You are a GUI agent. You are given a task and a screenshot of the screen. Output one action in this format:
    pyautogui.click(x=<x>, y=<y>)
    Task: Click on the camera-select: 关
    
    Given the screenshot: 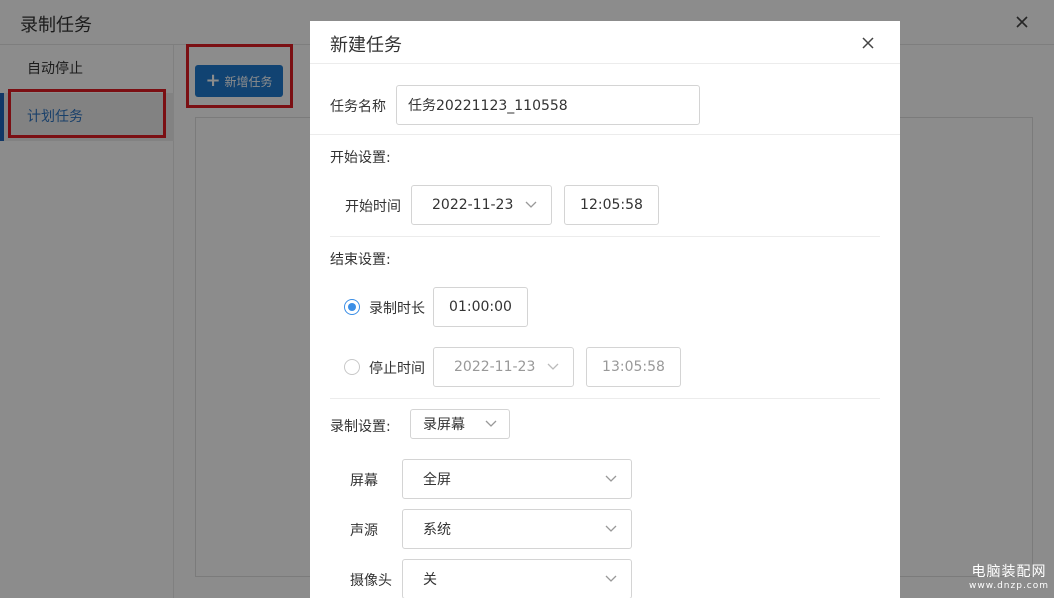 What is the action you would take?
    pyautogui.click(x=517, y=578)
    